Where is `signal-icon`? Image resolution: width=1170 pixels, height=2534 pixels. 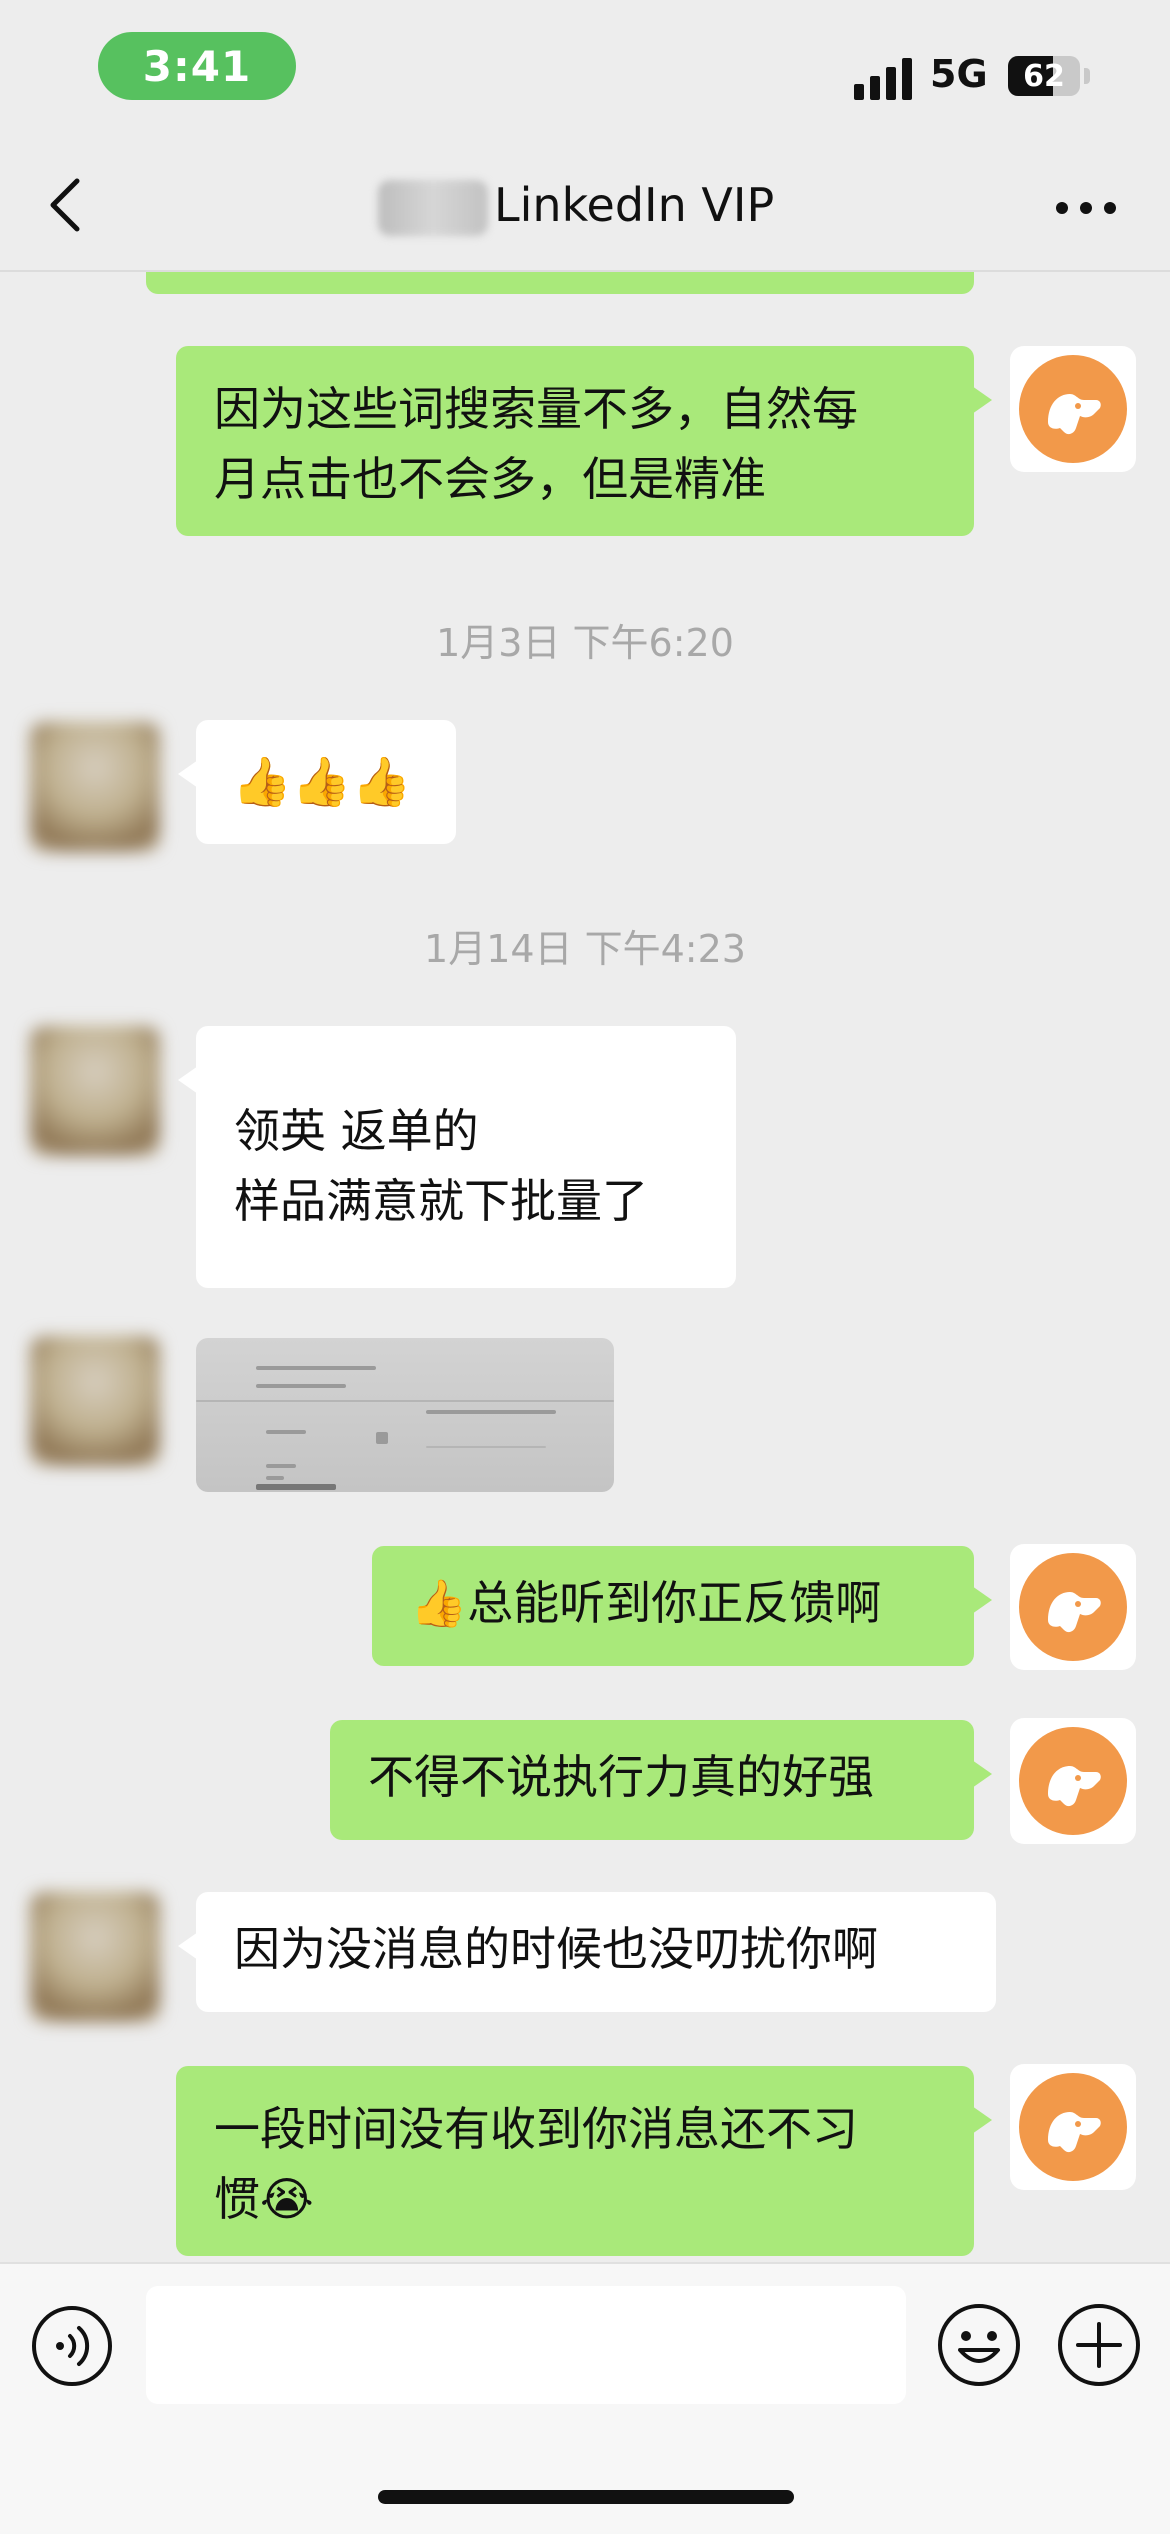 signal-icon is located at coordinates (883, 79).